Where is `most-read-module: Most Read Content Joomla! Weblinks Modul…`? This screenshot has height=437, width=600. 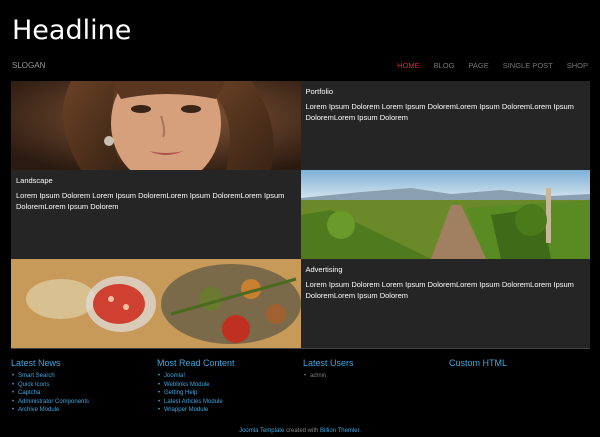 most-read-module: Most Read Content Joomla! Weblinks Modul… is located at coordinates (227, 386).